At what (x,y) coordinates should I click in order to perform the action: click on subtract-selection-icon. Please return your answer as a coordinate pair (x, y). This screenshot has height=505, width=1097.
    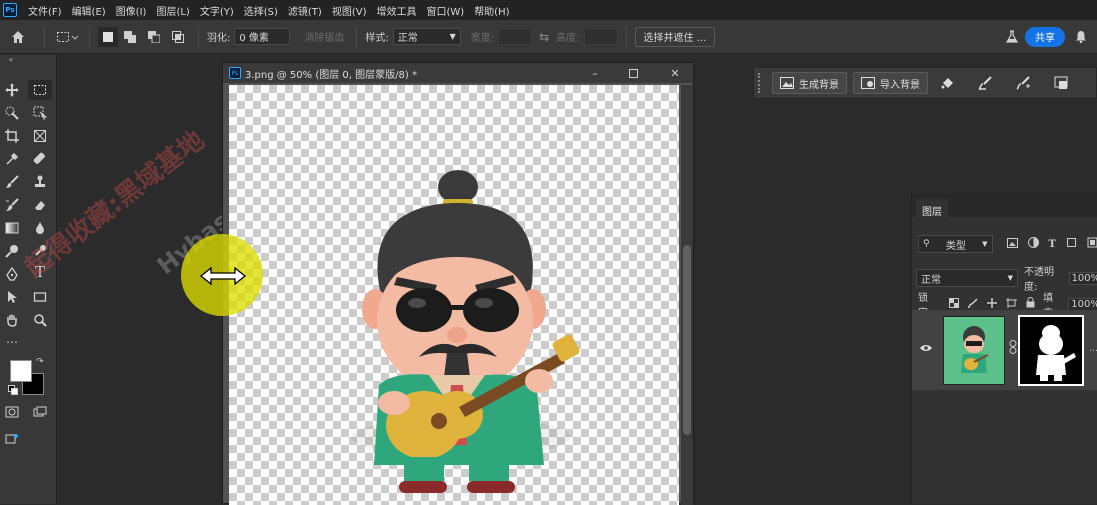
    Looking at the image, I should click on (154, 37).